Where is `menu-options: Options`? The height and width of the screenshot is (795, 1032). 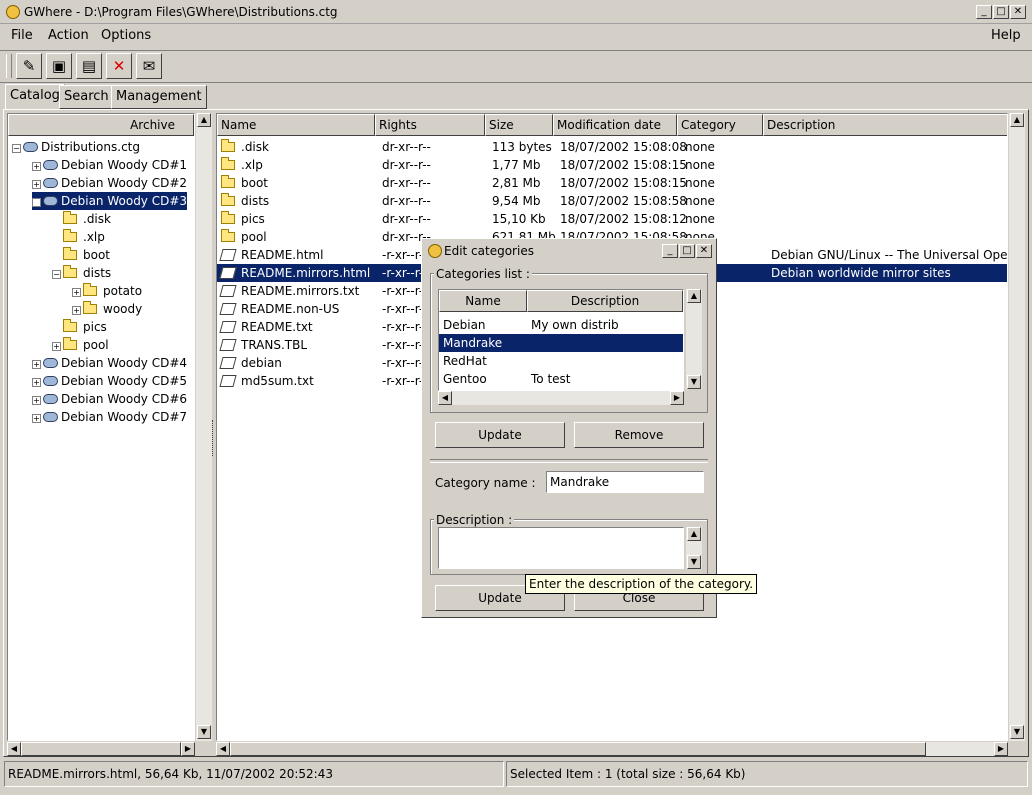 menu-options: Options is located at coordinates (126, 36).